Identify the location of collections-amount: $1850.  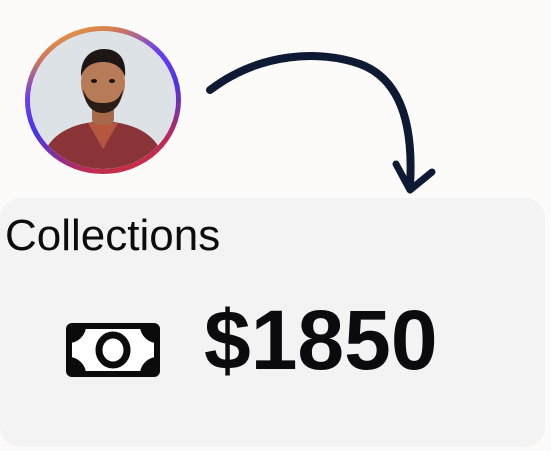
(321, 340).